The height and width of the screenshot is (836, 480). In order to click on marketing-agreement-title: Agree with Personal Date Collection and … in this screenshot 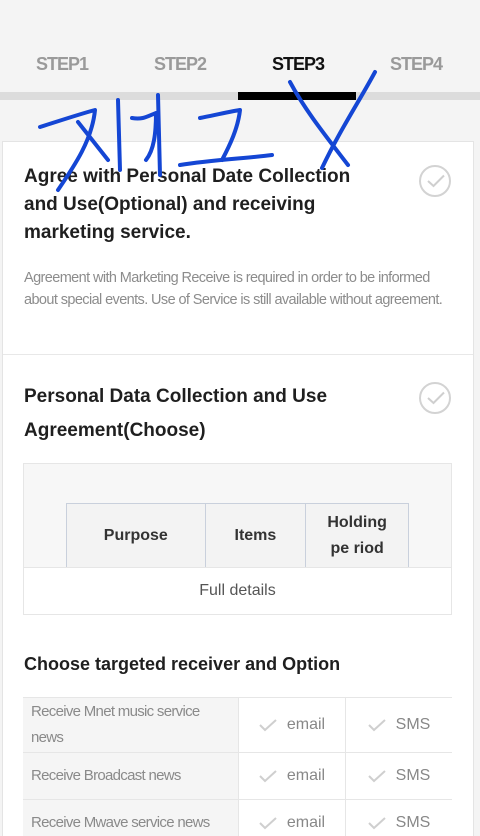, I will do `click(187, 204)`.